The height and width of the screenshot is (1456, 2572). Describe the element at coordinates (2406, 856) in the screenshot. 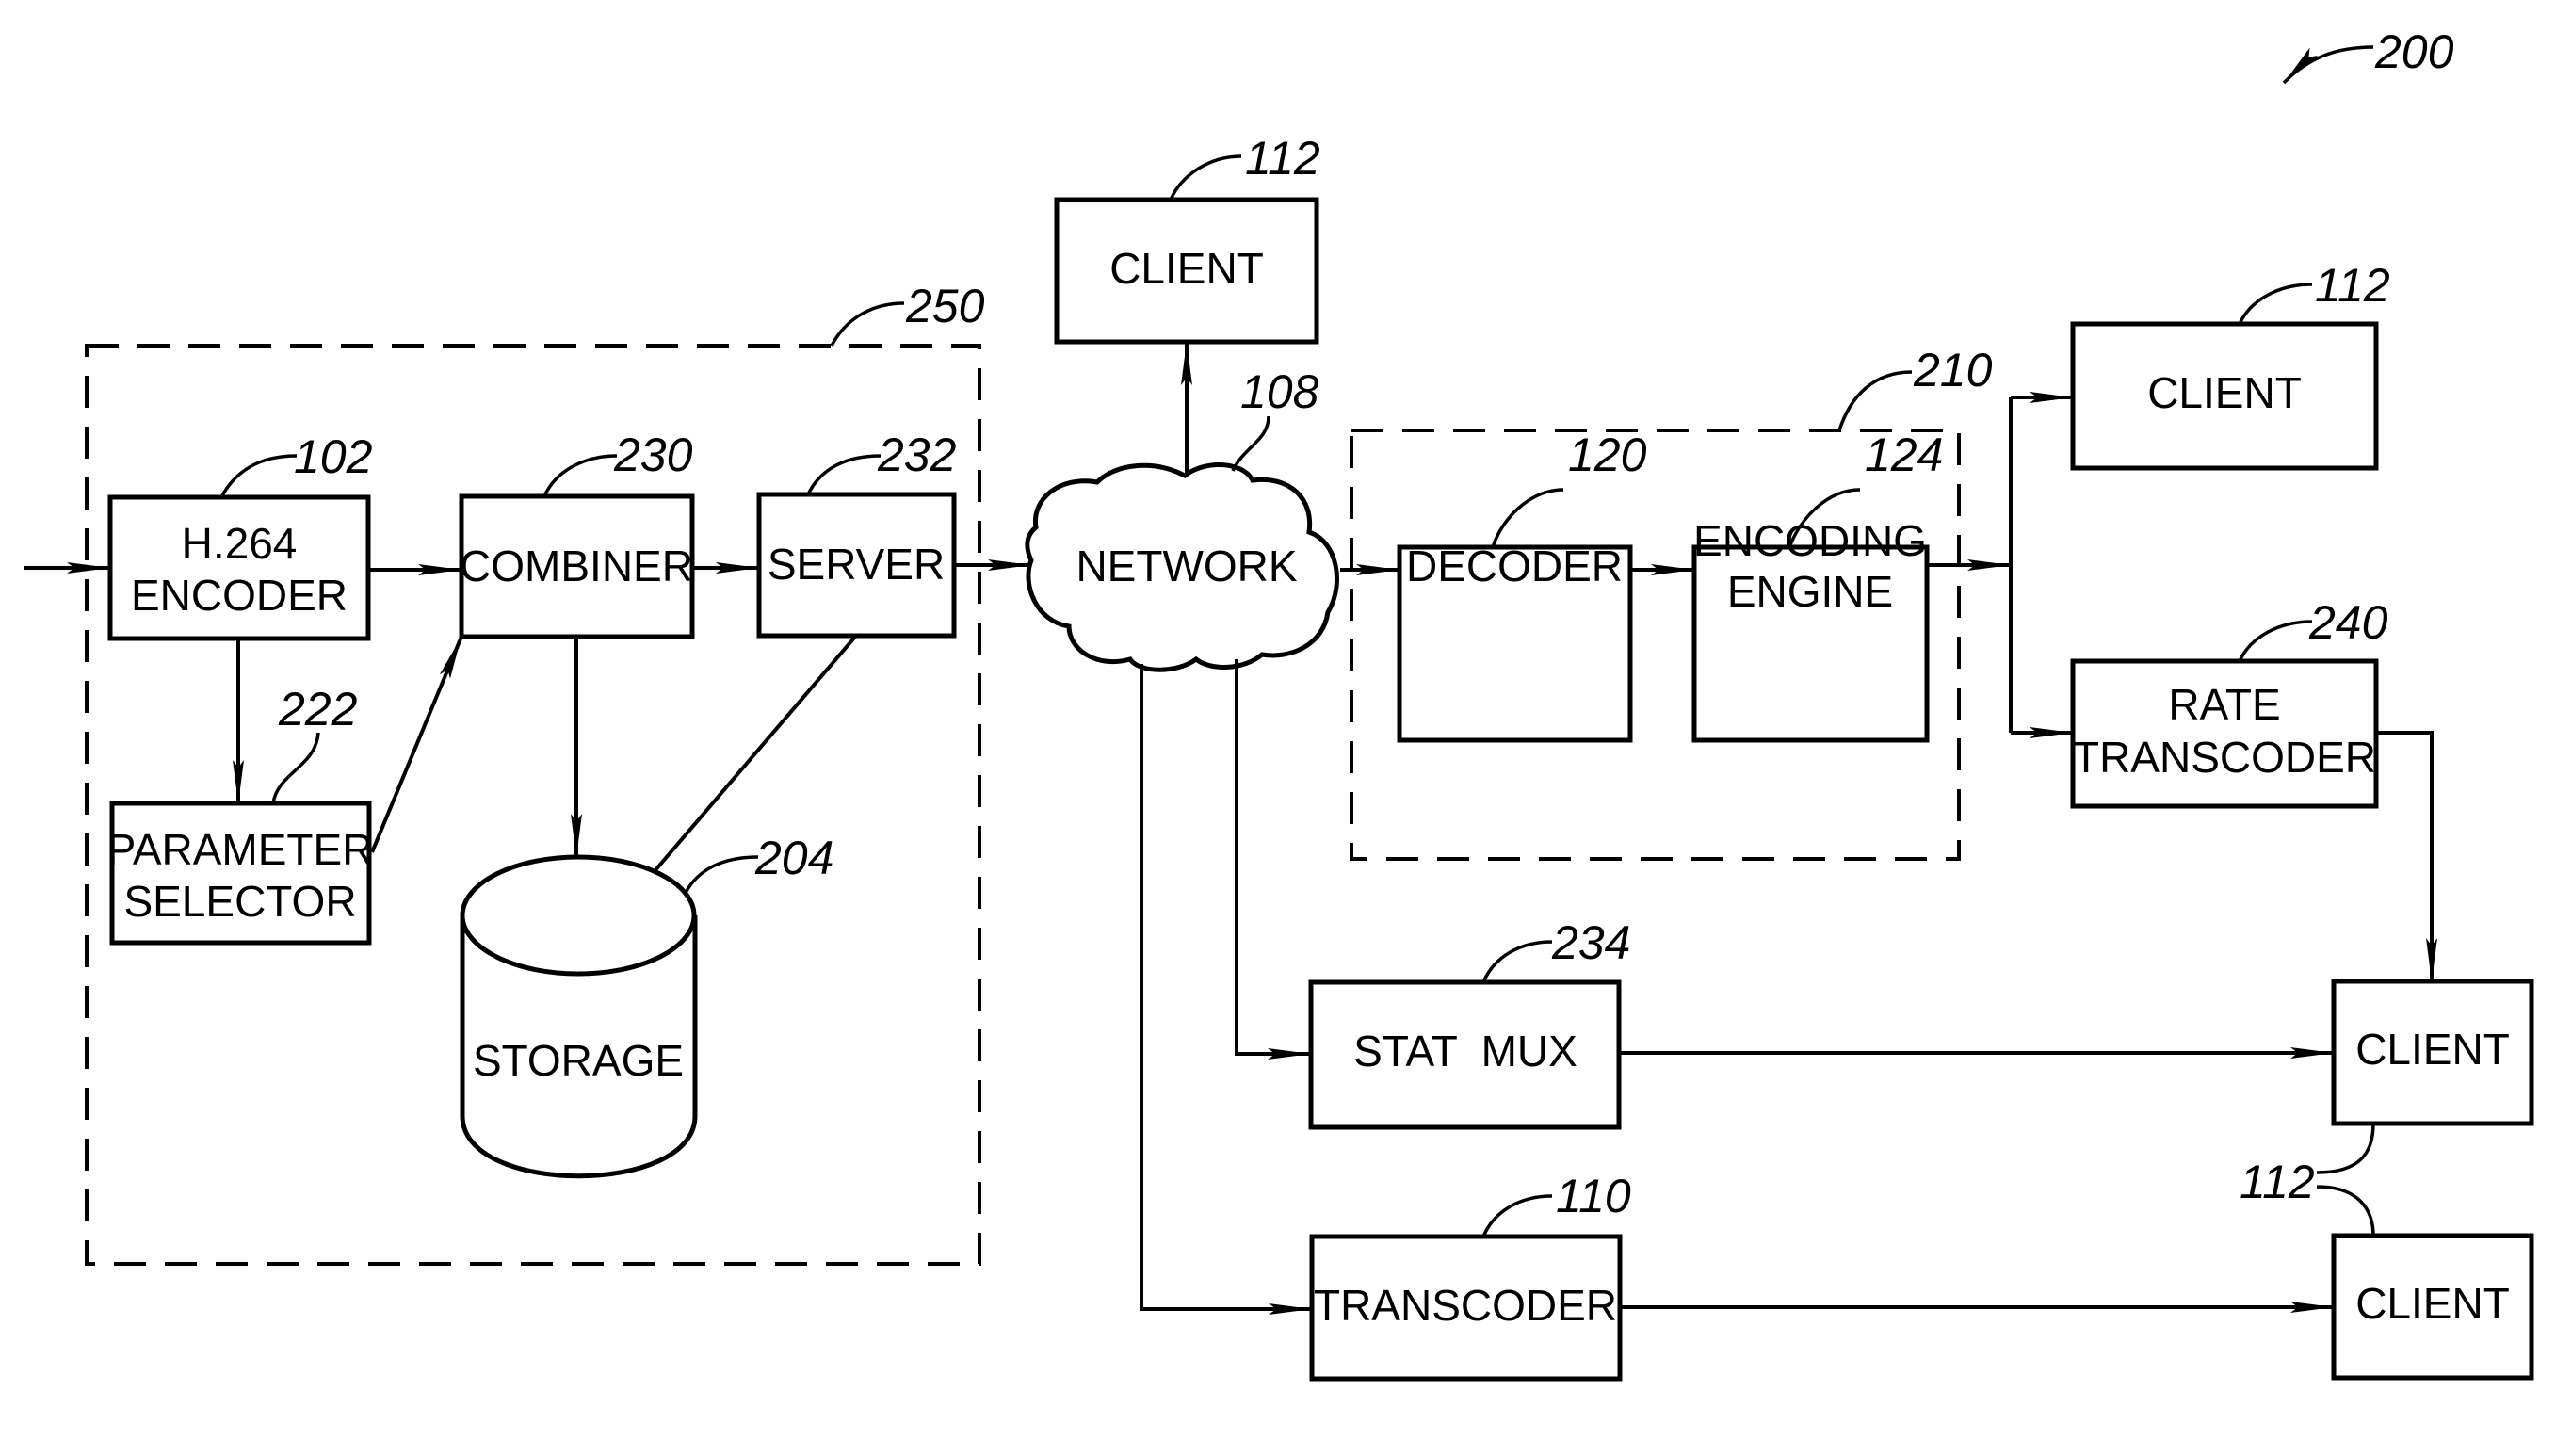

I see `arrow-rate-transcoder-to-client-mid` at that location.